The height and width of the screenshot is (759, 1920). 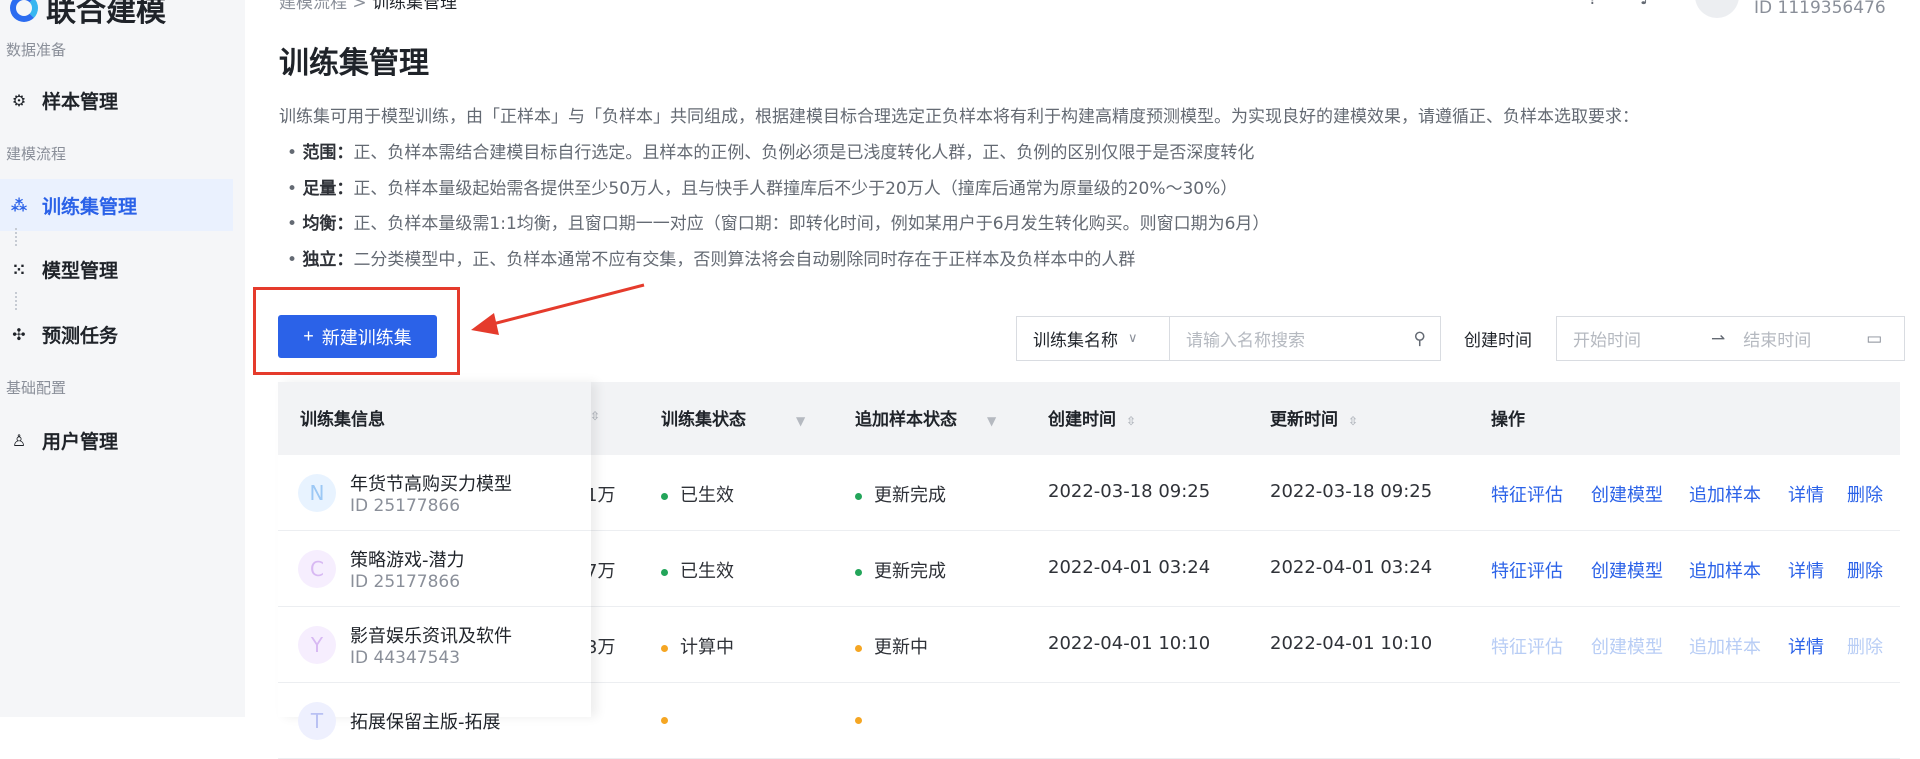 I want to click on avatar: C, so click(x=317, y=568).